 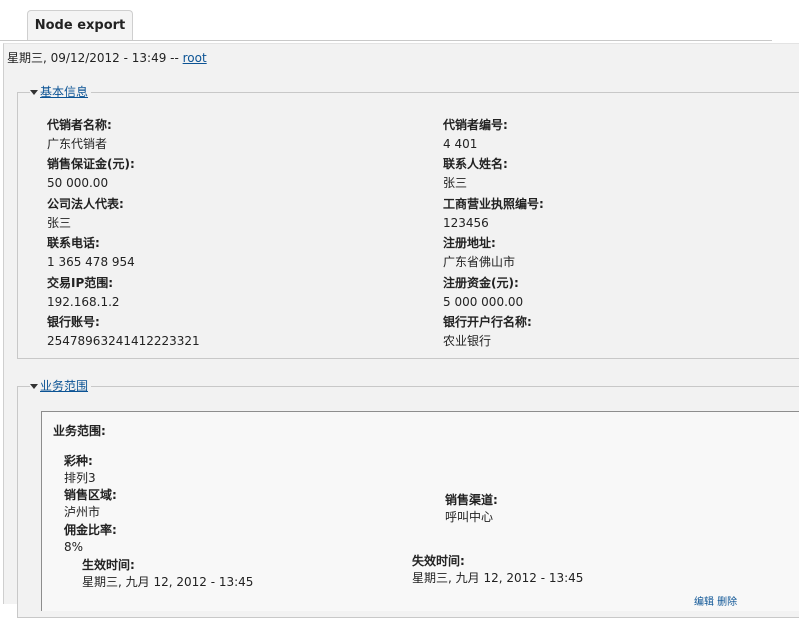 I want to click on field-address: 注册地址: 广东省佛山市, so click(x=479, y=253).